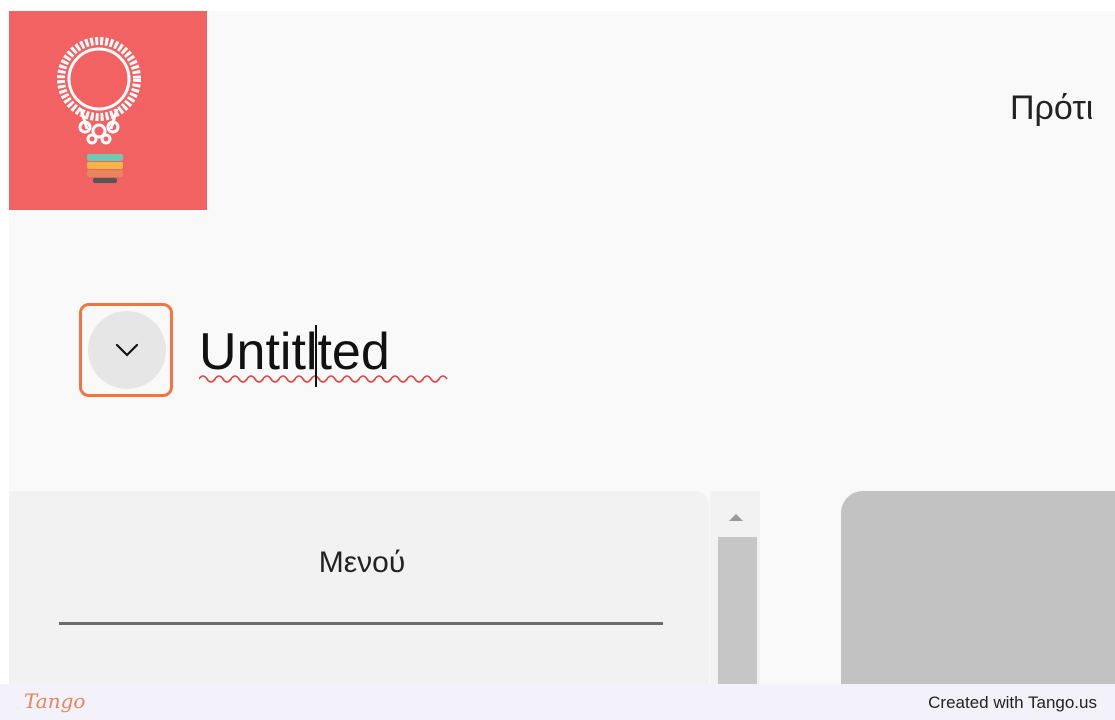 This screenshot has height=720, width=1115. I want to click on nav-link: Πρότι, so click(1051, 108).